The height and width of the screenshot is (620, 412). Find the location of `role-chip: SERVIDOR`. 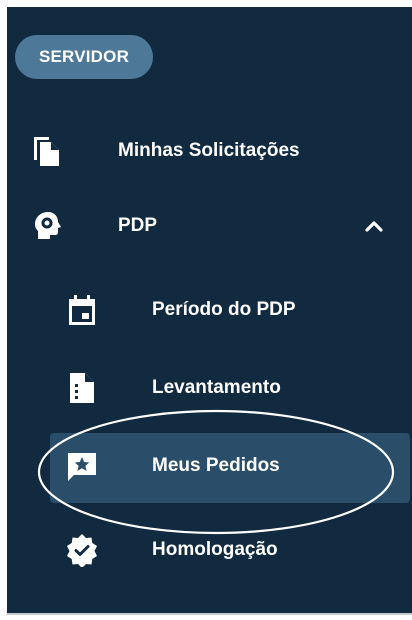

role-chip: SERVIDOR is located at coordinates (84, 57).